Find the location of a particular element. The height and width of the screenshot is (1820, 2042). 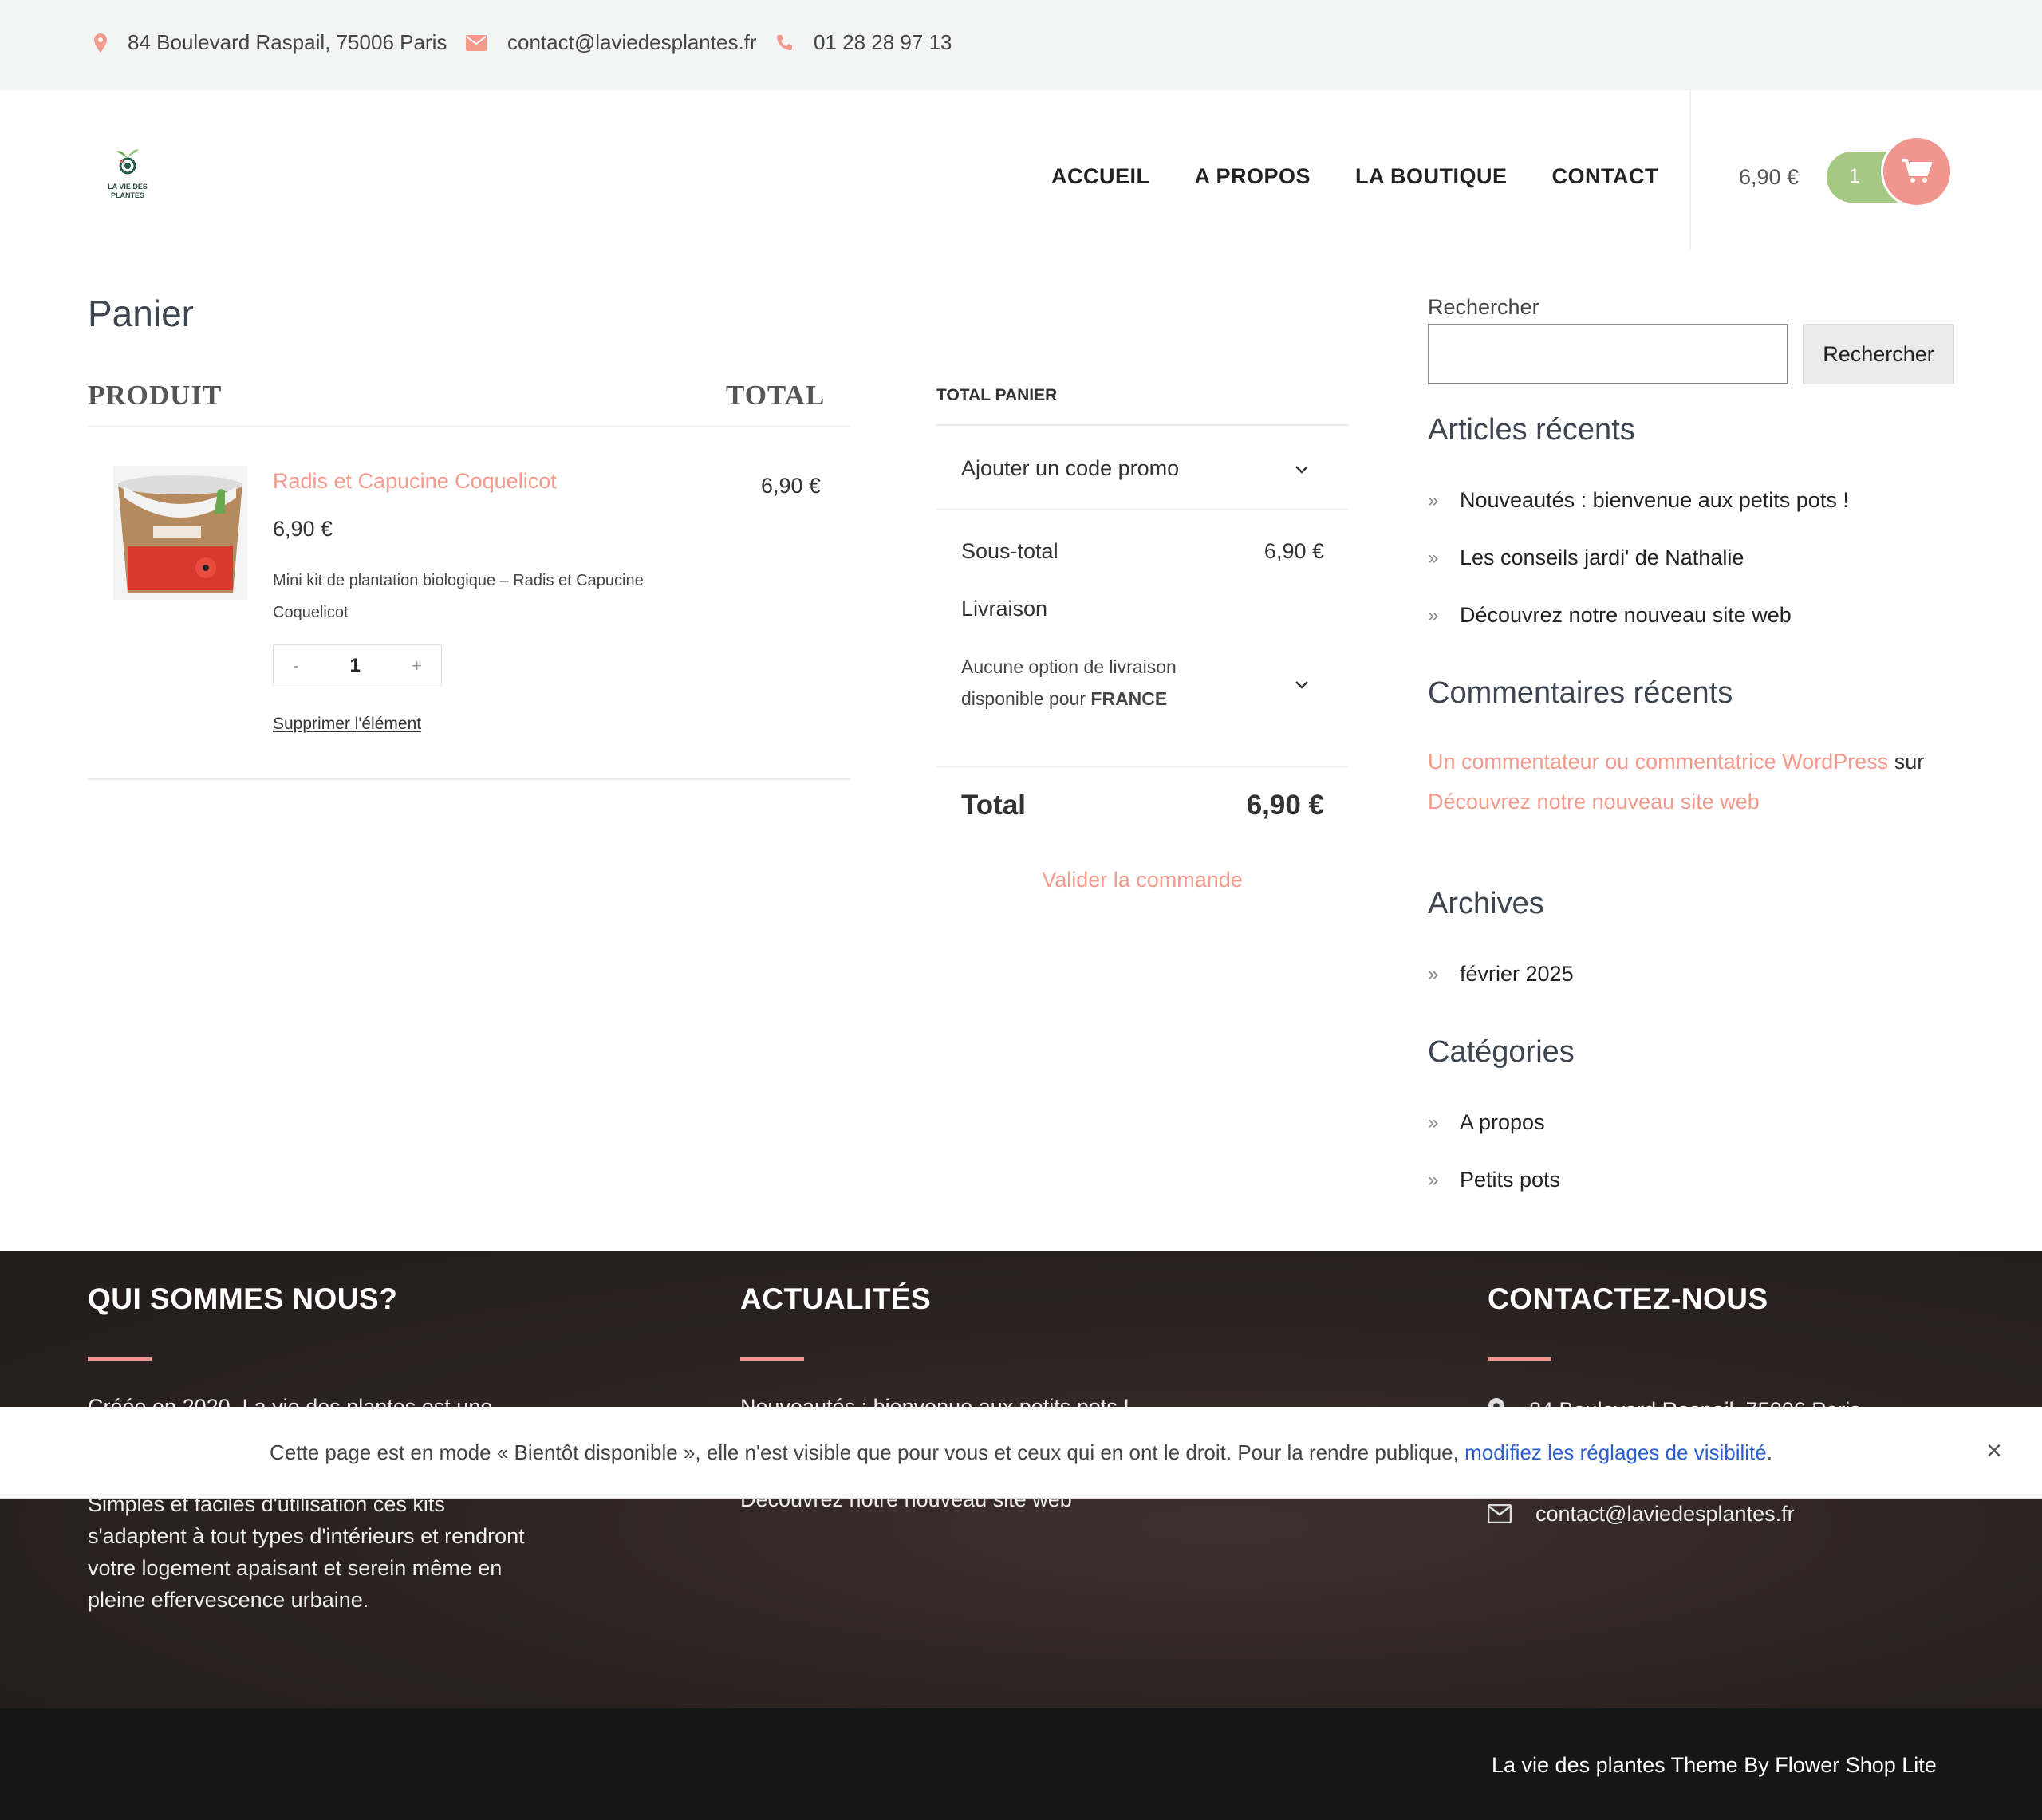

search-input is located at coordinates (1608, 354).